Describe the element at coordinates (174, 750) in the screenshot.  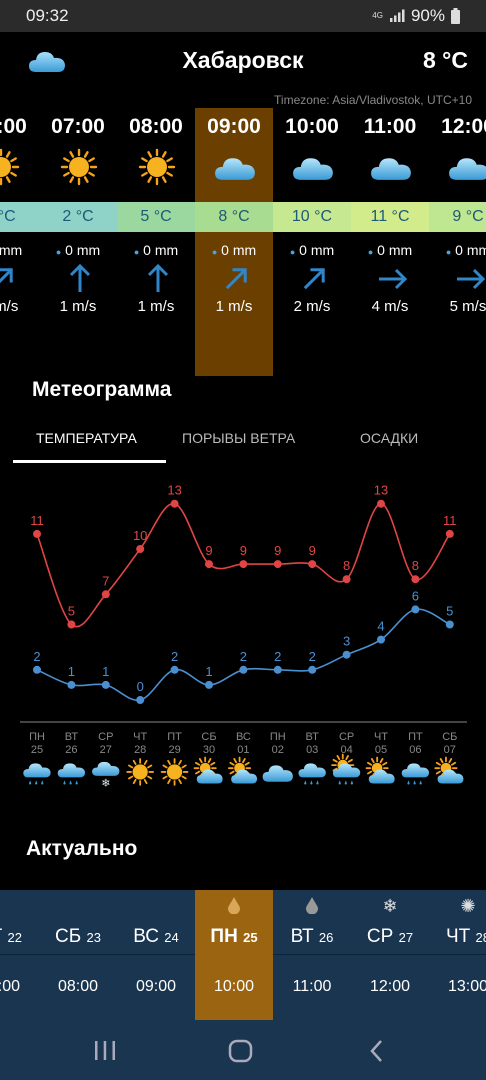
I see `tick-day-number: 29` at that location.